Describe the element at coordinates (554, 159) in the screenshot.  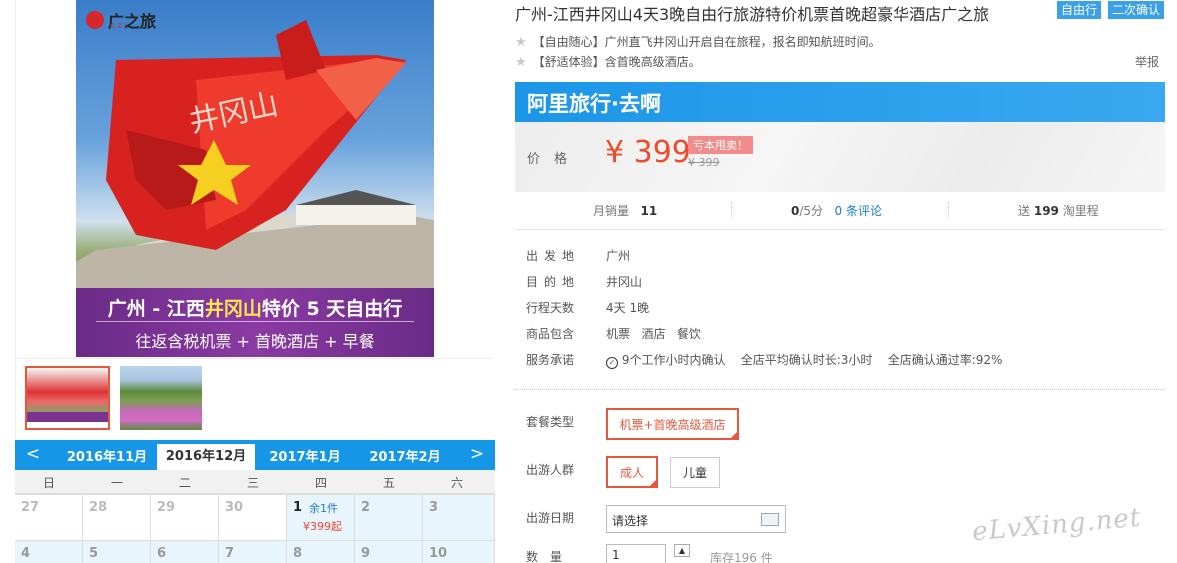
I see `price-label: 价格` at that location.